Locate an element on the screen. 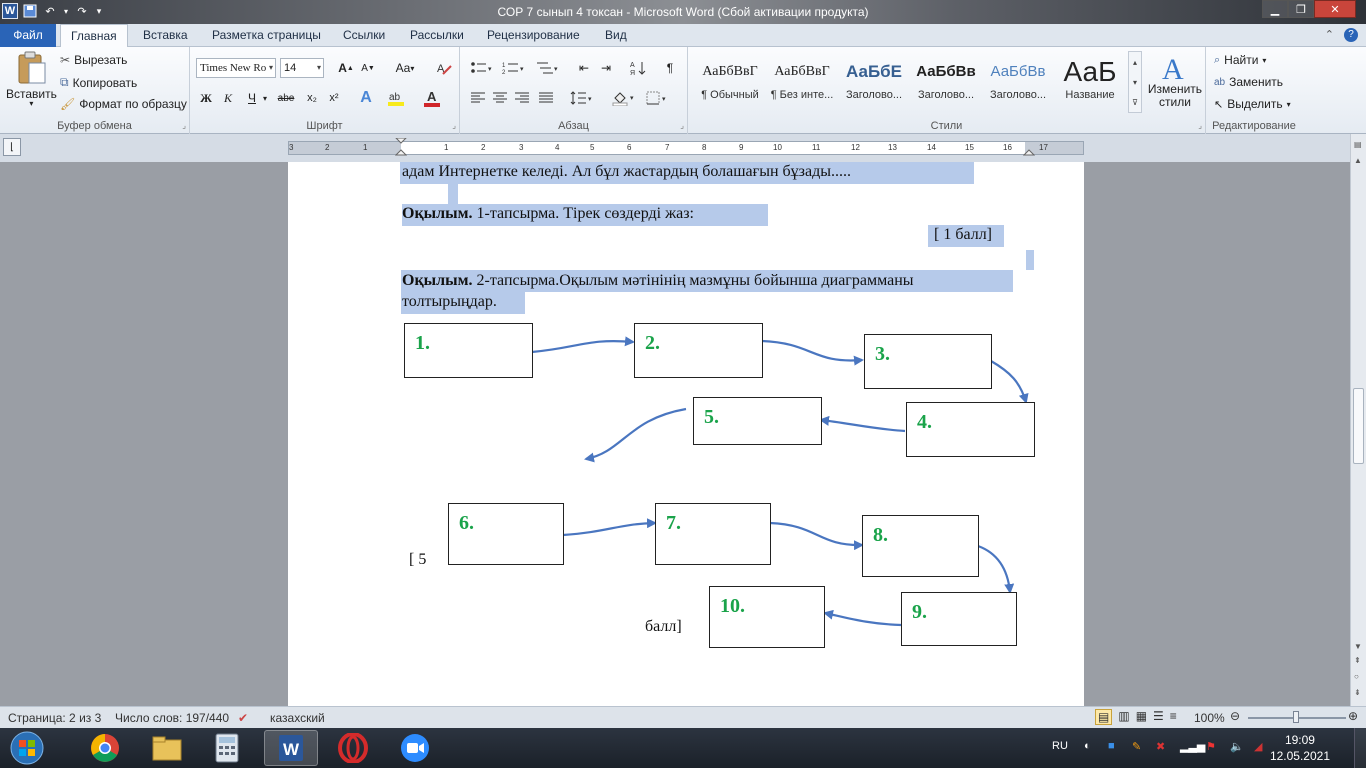 This screenshot has width=1366, height=768. font-name-box: Times New Ro ▾ is located at coordinates (236, 68).